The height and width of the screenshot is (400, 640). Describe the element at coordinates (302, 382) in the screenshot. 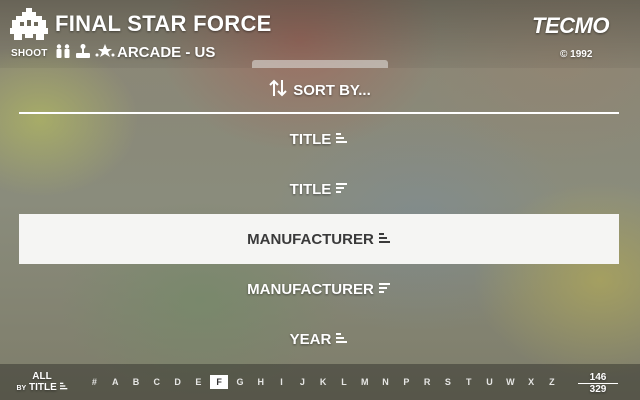

I see `letter-j: J` at that location.